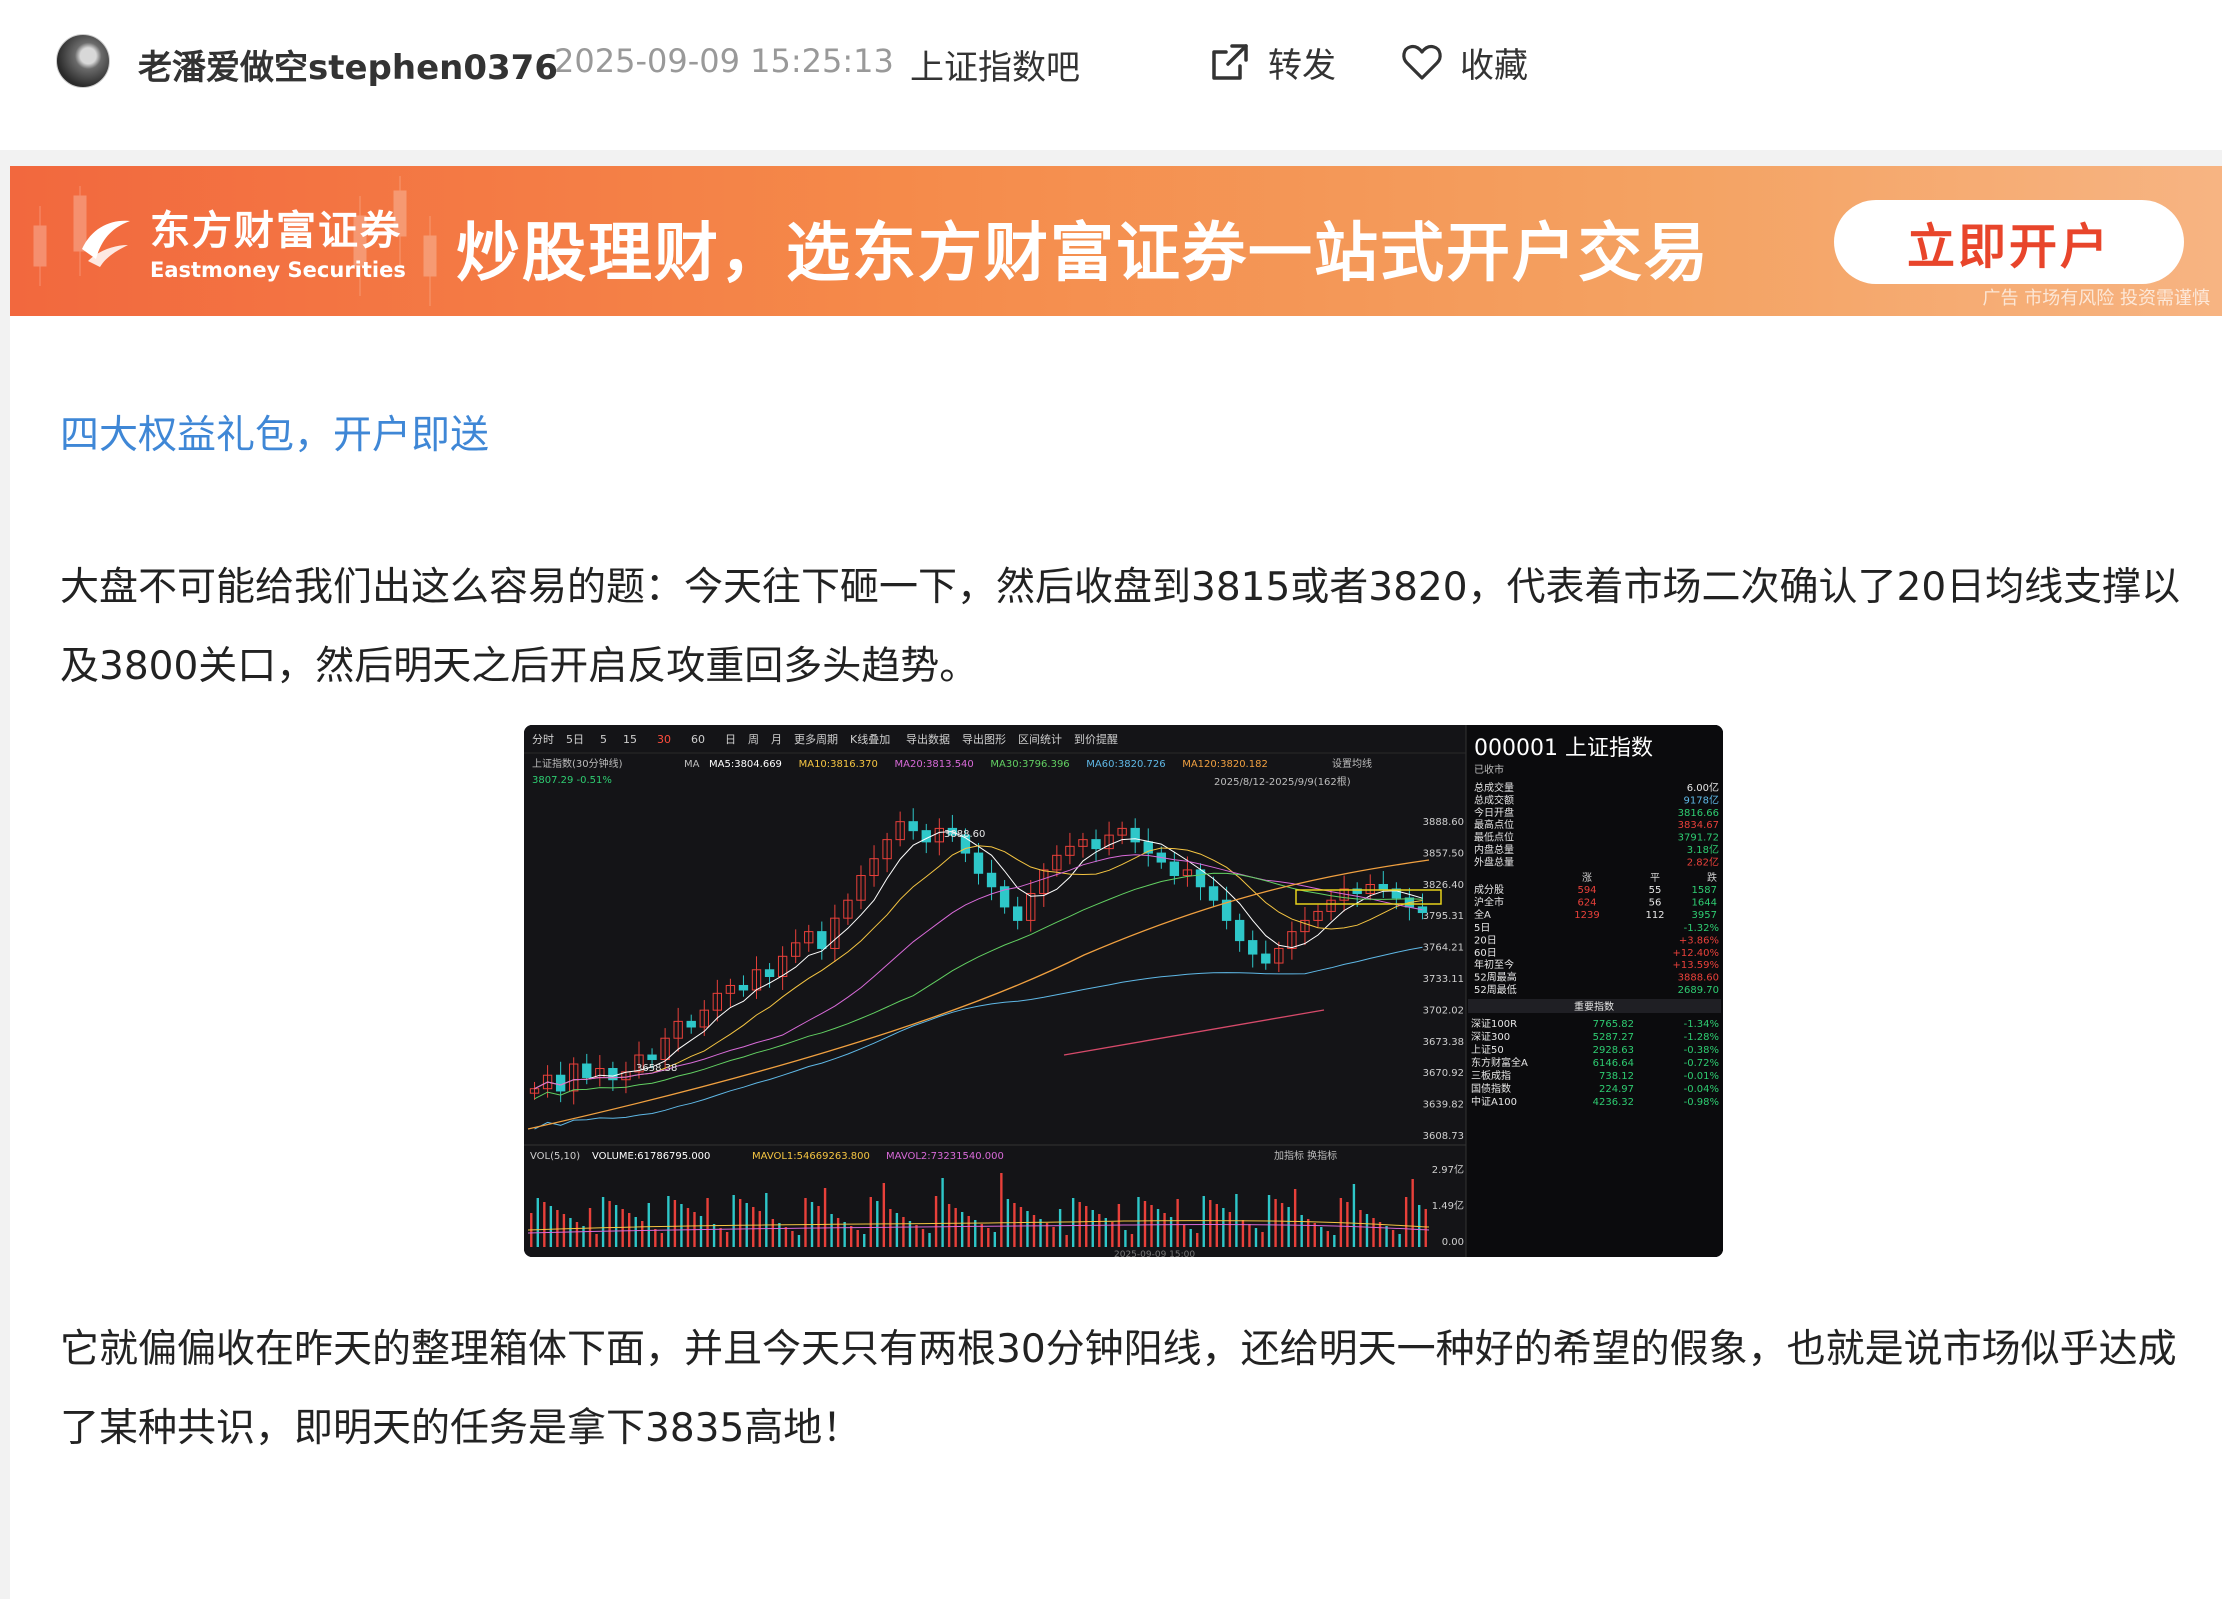 The width and height of the screenshot is (2222, 1599). I want to click on vol-tools: 加指标 换指标, so click(1305, 1155).